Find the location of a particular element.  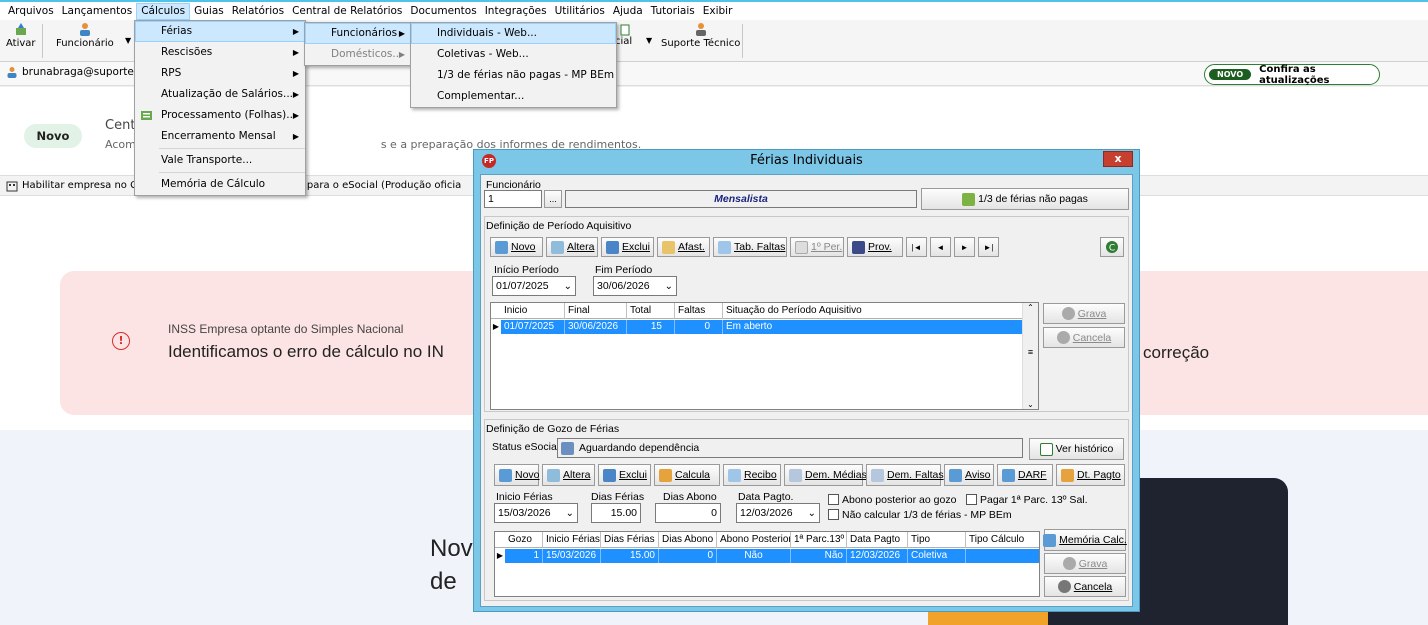

memoria-calc-button: Memória Calc. is located at coordinates (1085, 540).